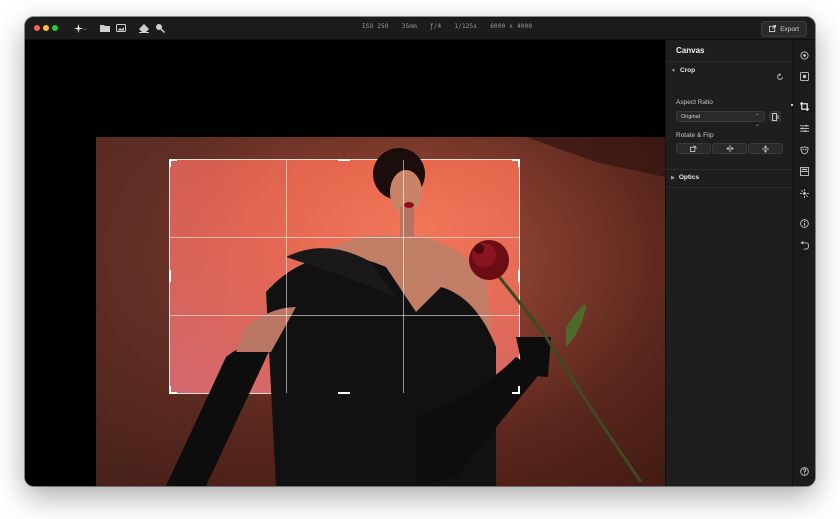 This screenshot has height=519, width=840. What do you see at coordinates (121, 28) in the screenshot?
I see `image-icon` at bounding box center [121, 28].